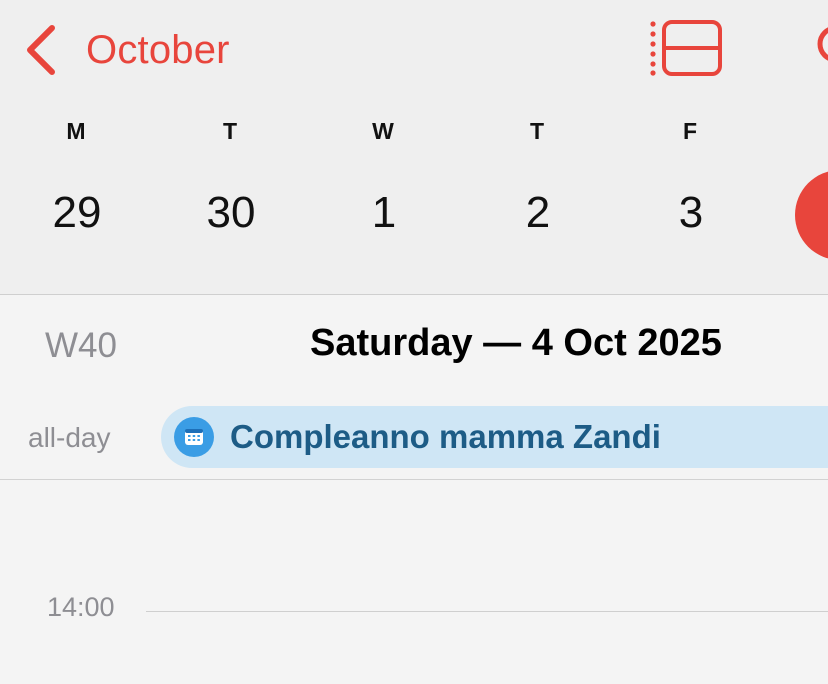 Image resolution: width=828 pixels, height=684 pixels. What do you see at coordinates (76, 131) in the screenshot?
I see `weekday-label: M` at bounding box center [76, 131].